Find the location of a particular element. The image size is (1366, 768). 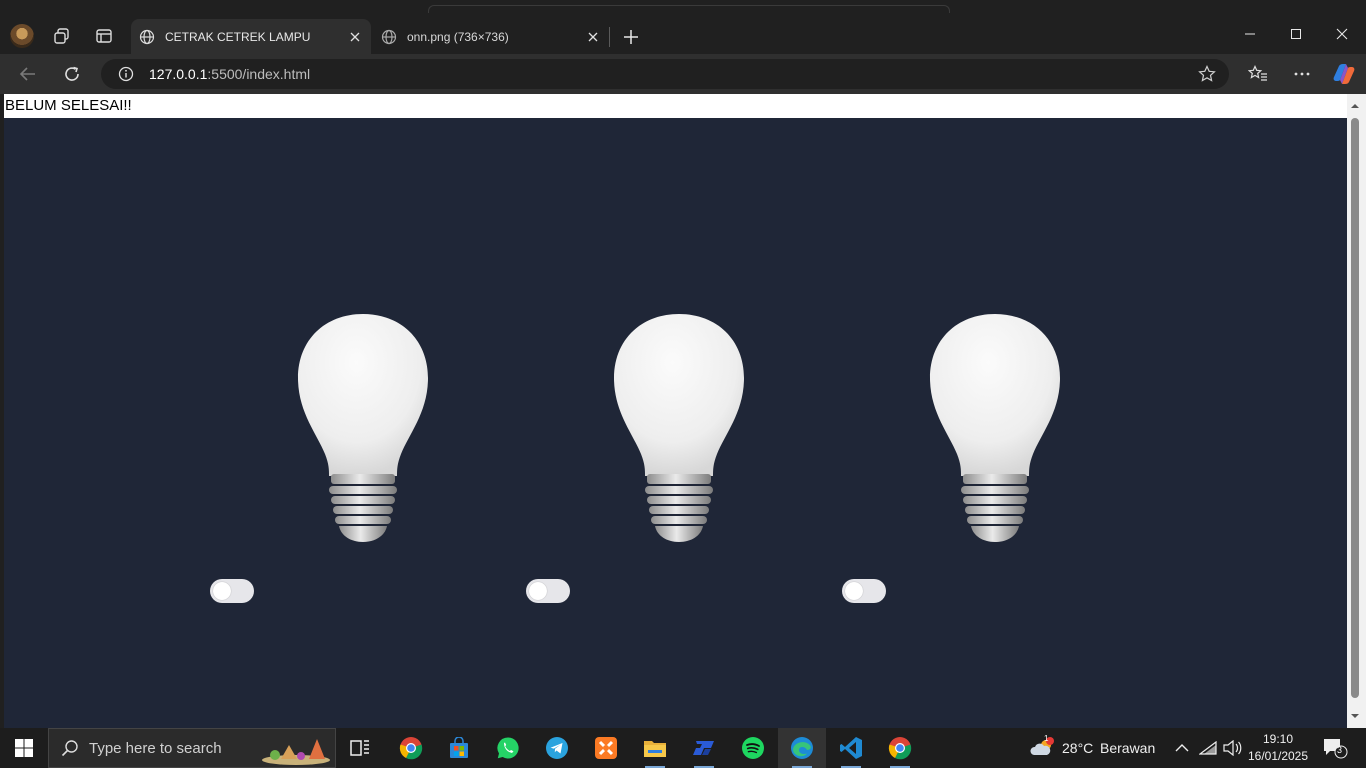

vscode-icon is located at coordinates (851, 748).